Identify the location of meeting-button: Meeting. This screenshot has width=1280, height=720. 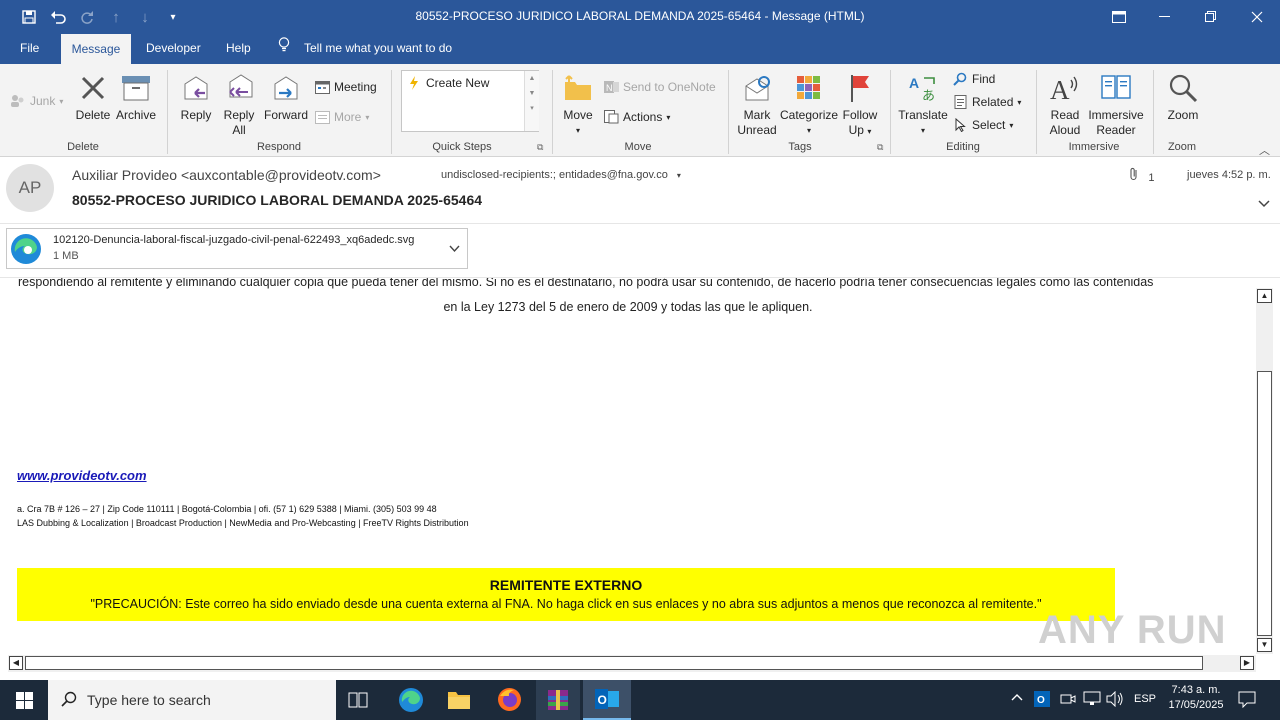
(345, 87).